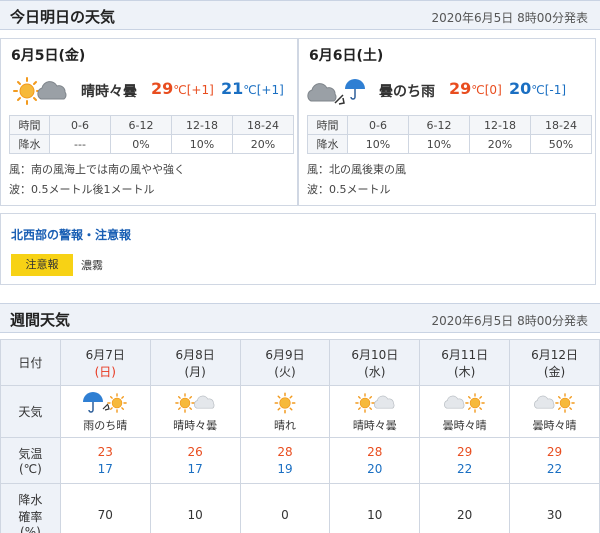  Describe the element at coordinates (109, 92) in the screenshot. I see `day-weather-telop: 晴時々曇` at that location.